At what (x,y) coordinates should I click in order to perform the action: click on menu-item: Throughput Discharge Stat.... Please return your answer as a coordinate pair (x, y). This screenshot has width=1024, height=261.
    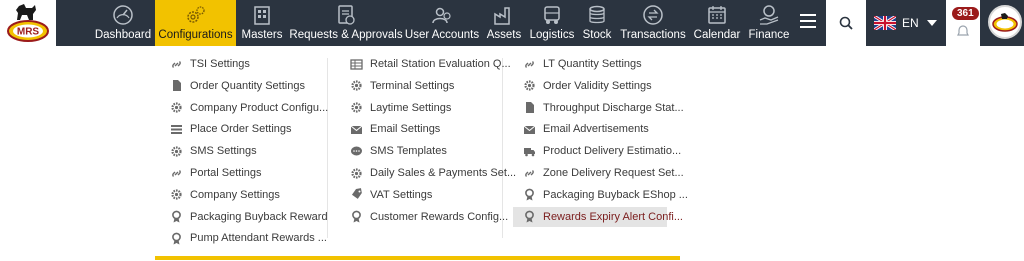
    Looking at the image, I should click on (598, 108).